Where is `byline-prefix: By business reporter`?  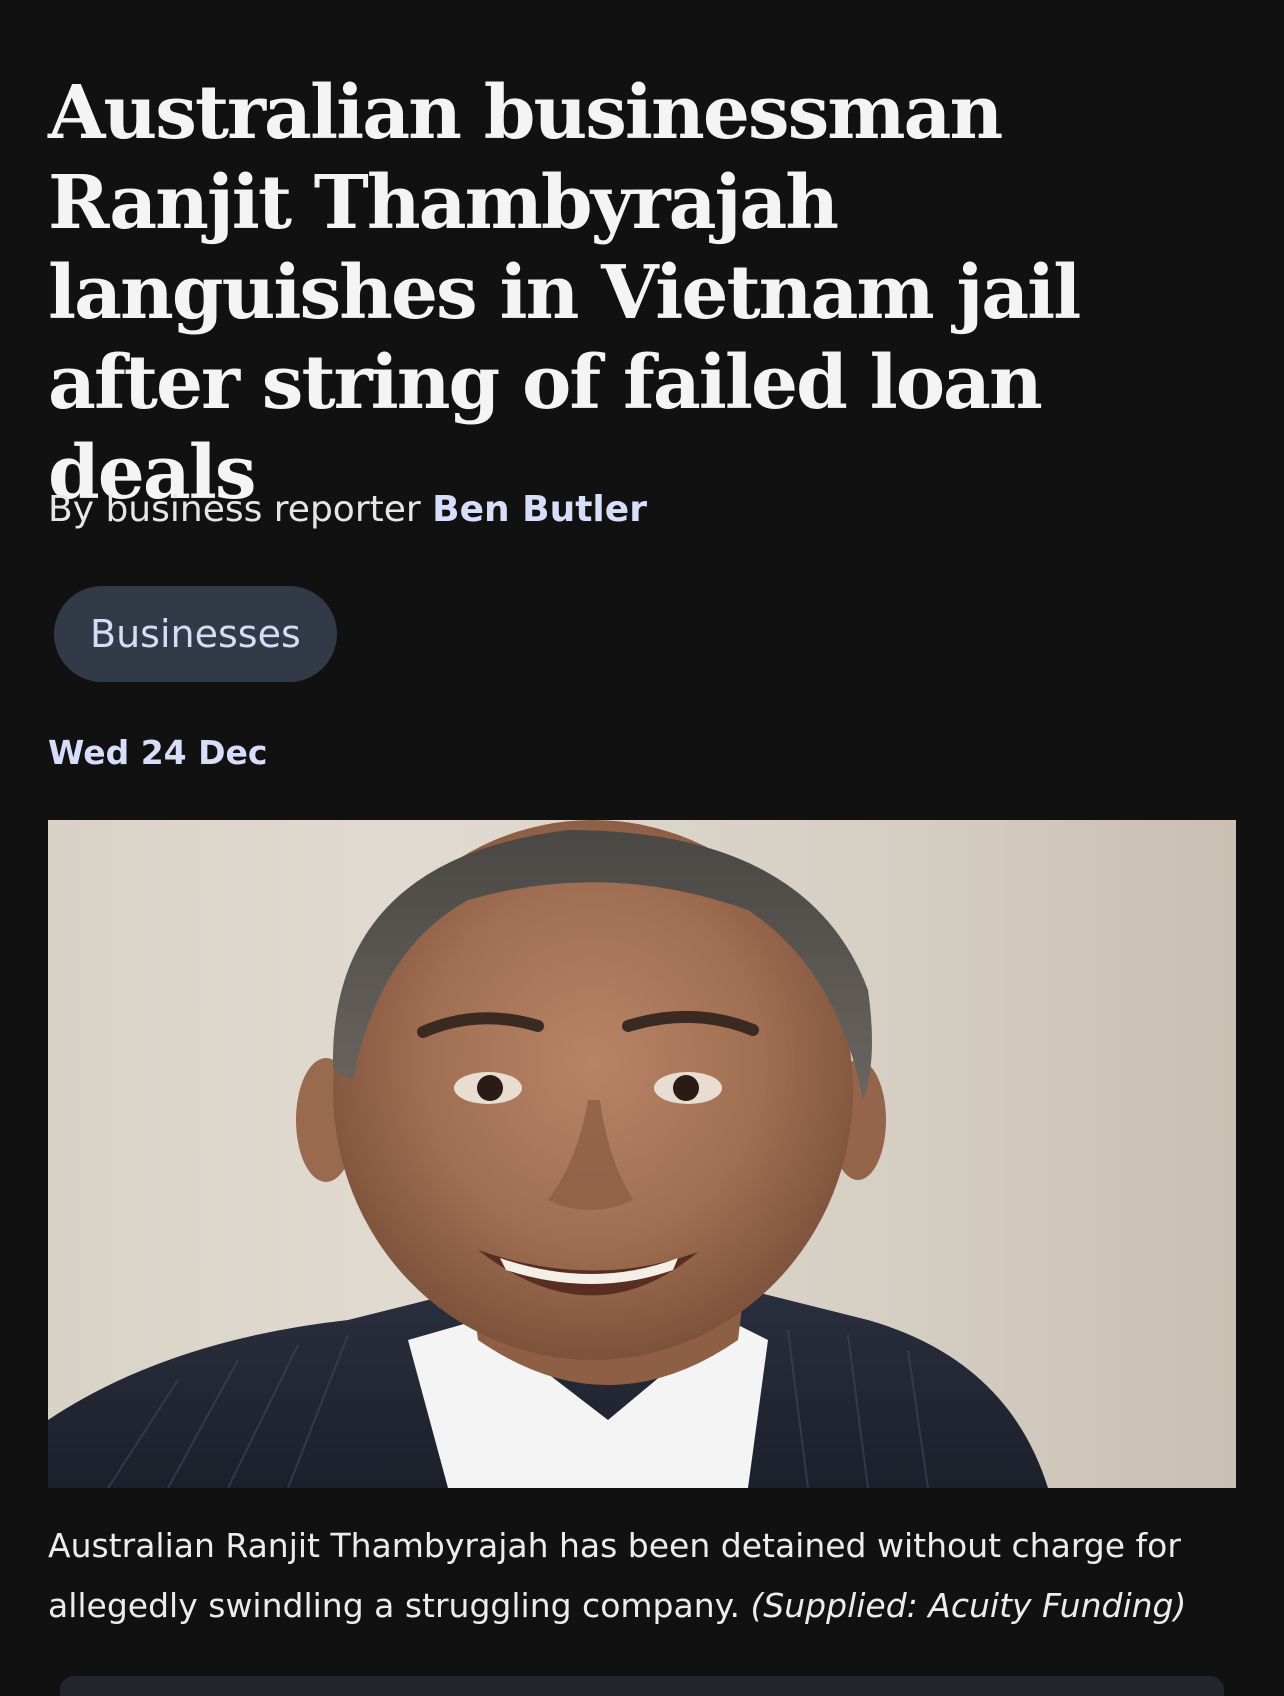 byline-prefix: By business reporter is located at coordinates (240, 509).